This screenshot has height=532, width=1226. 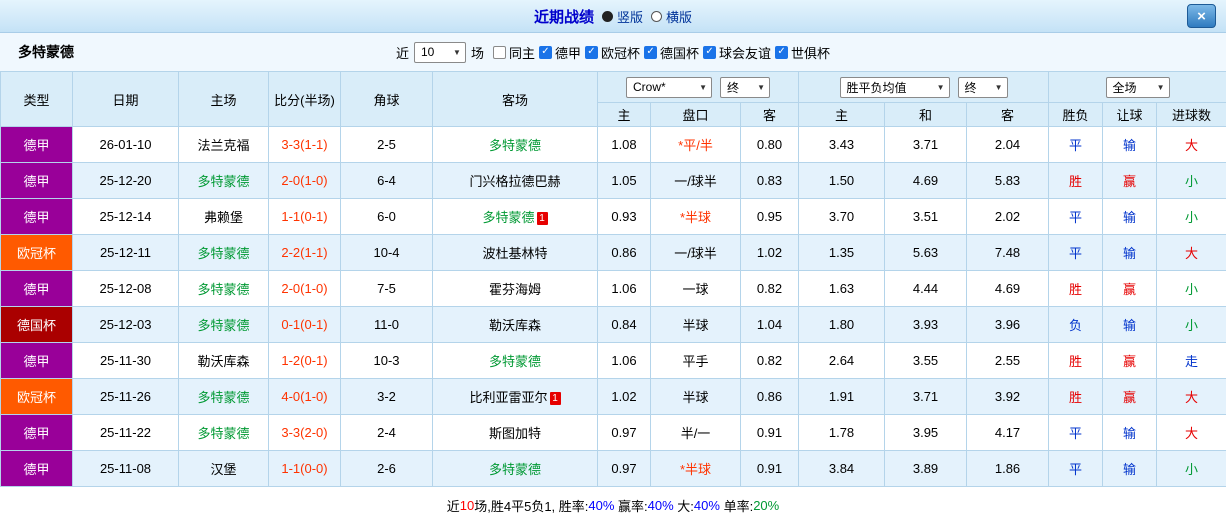 What do you see at coordinates (515, 180) in the screenshot?
I see `away-team: 门兴格拉德巴赫` at bounding box center [515, 180].